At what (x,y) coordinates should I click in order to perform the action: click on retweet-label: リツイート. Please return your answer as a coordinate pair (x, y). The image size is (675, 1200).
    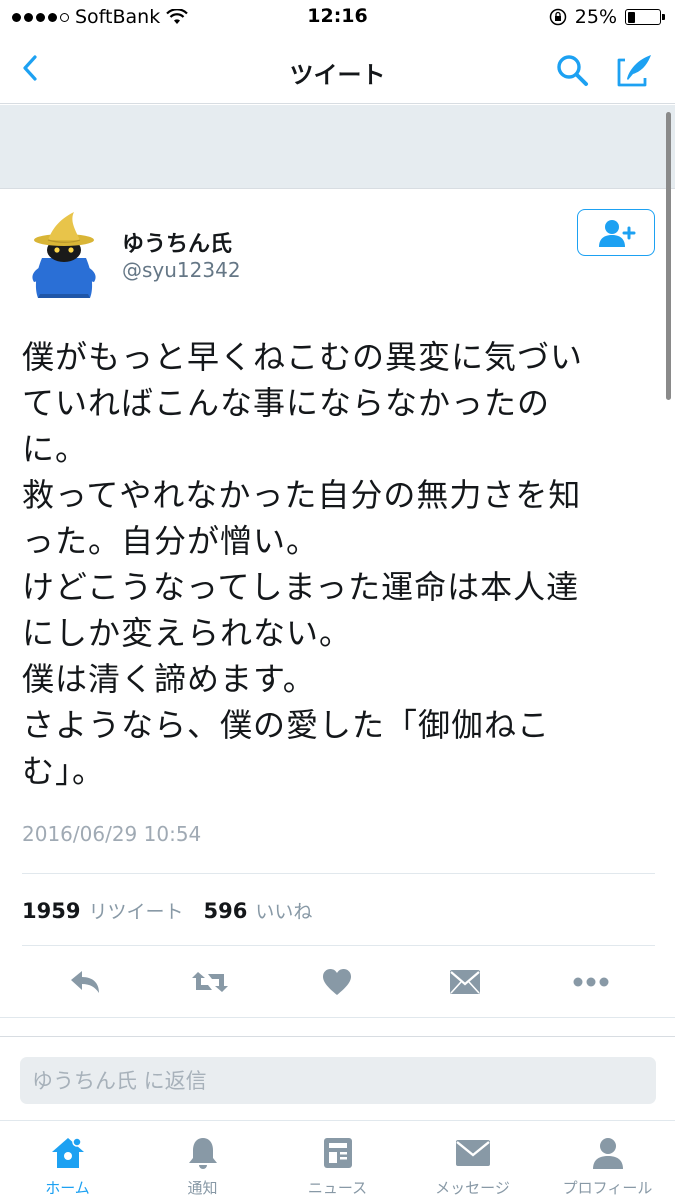
    Looking at the image, I should click on (135, 910).